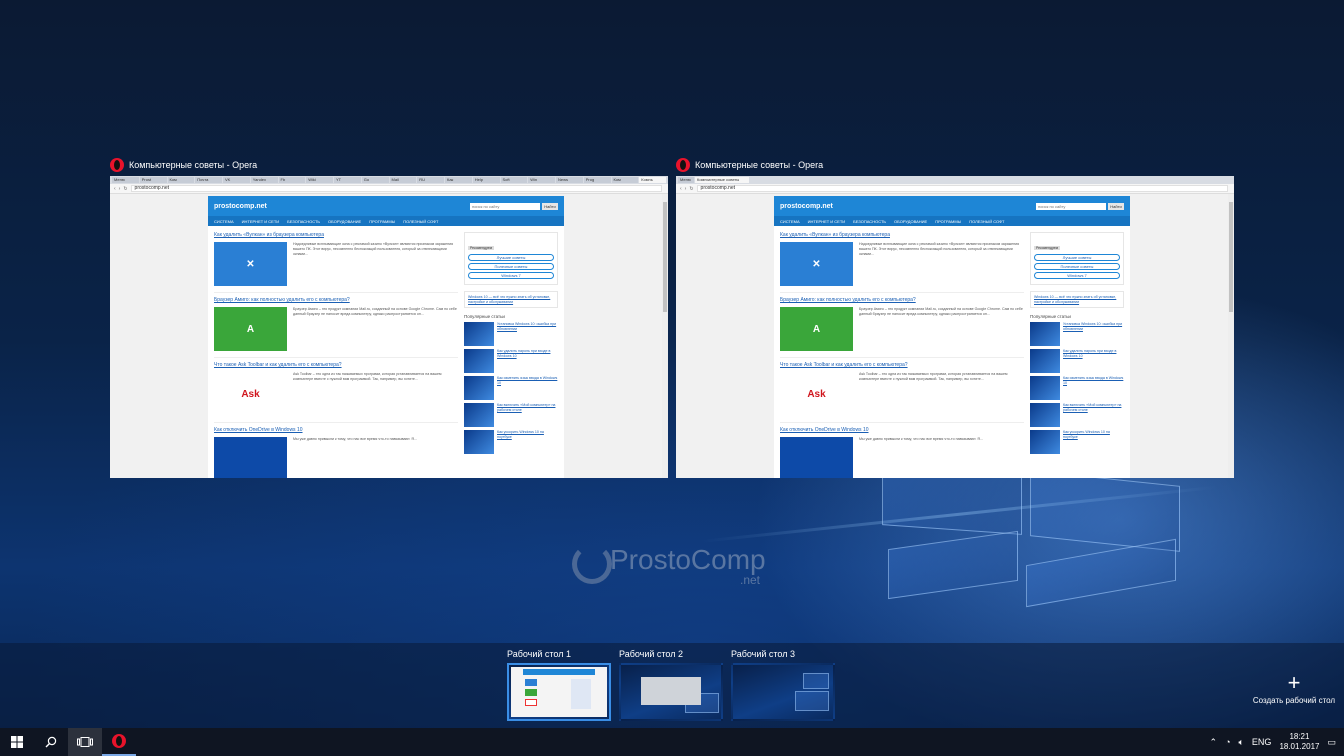 This screenshot has width=1344, height=756. I want to click on back-icon: ‹, so click(115, 188).